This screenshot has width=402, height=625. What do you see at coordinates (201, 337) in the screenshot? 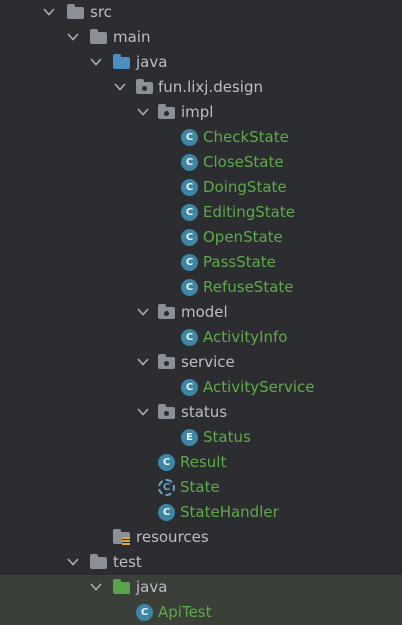
I see `tree-node-class: C ActivityInfo` at bounding box center [201, 337].